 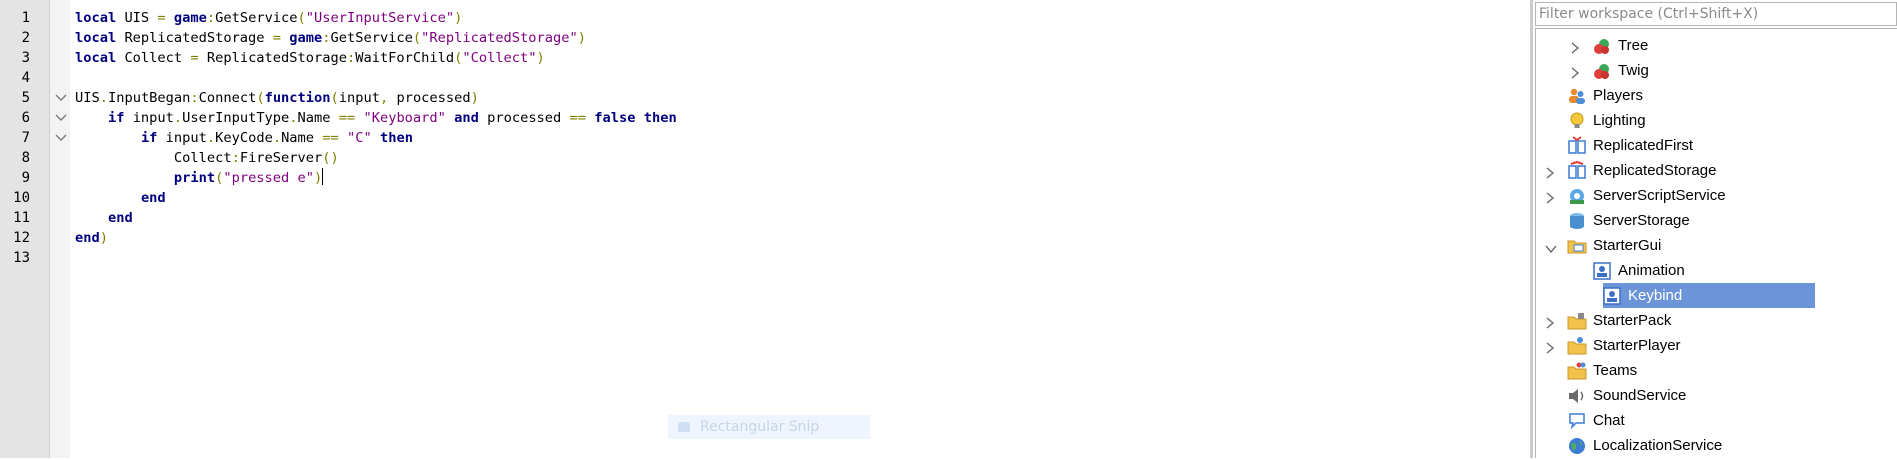 I want to click on code-token: ,, so click(x=384, y=98).